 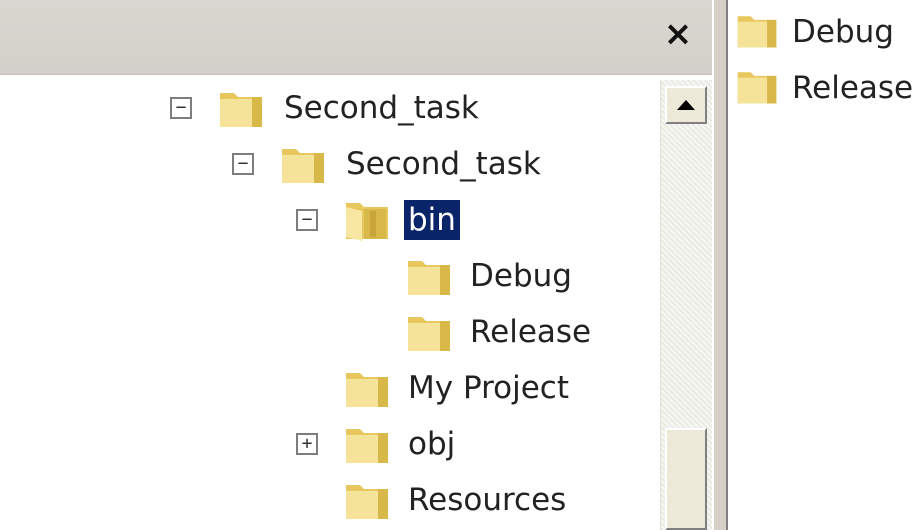 I want to click on tree-item-label: bin, so click(x=432, y=220).